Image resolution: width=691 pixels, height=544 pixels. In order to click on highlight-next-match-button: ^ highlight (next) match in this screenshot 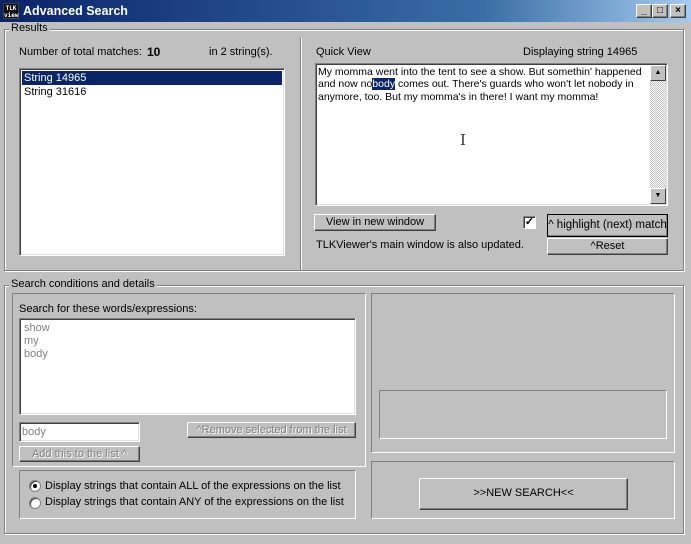, I will do `click(607, 225)`.